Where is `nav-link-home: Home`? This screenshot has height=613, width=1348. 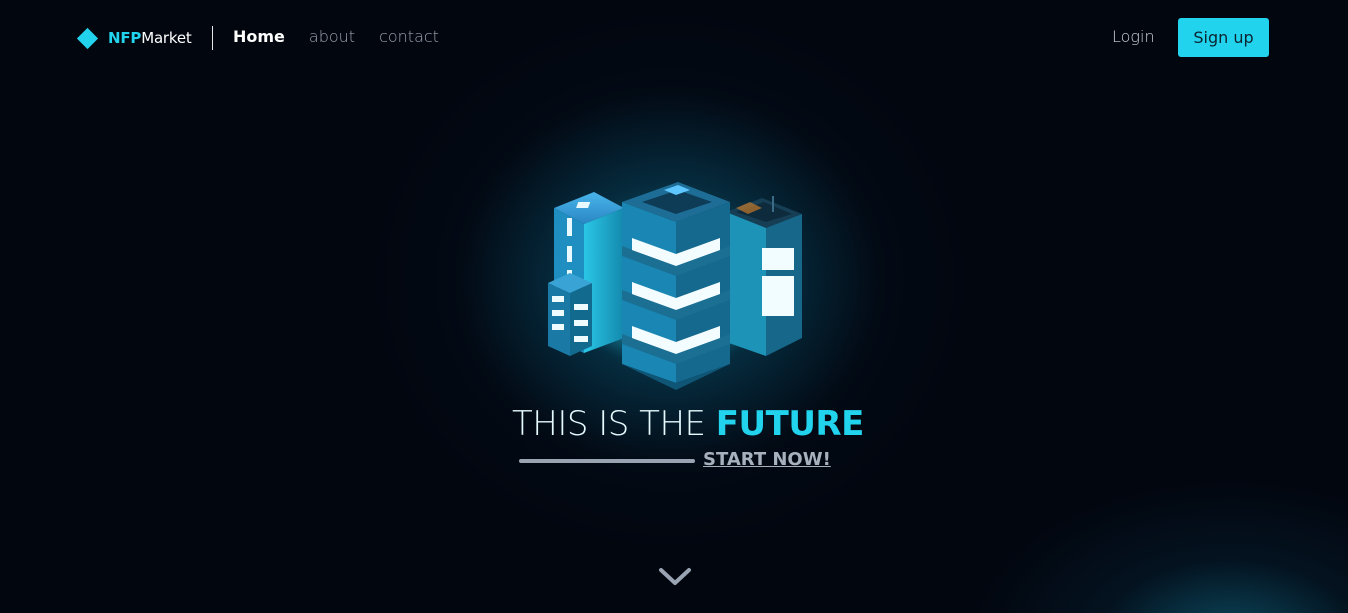 nav-link-home: Home is located at coordinates (259, 36).